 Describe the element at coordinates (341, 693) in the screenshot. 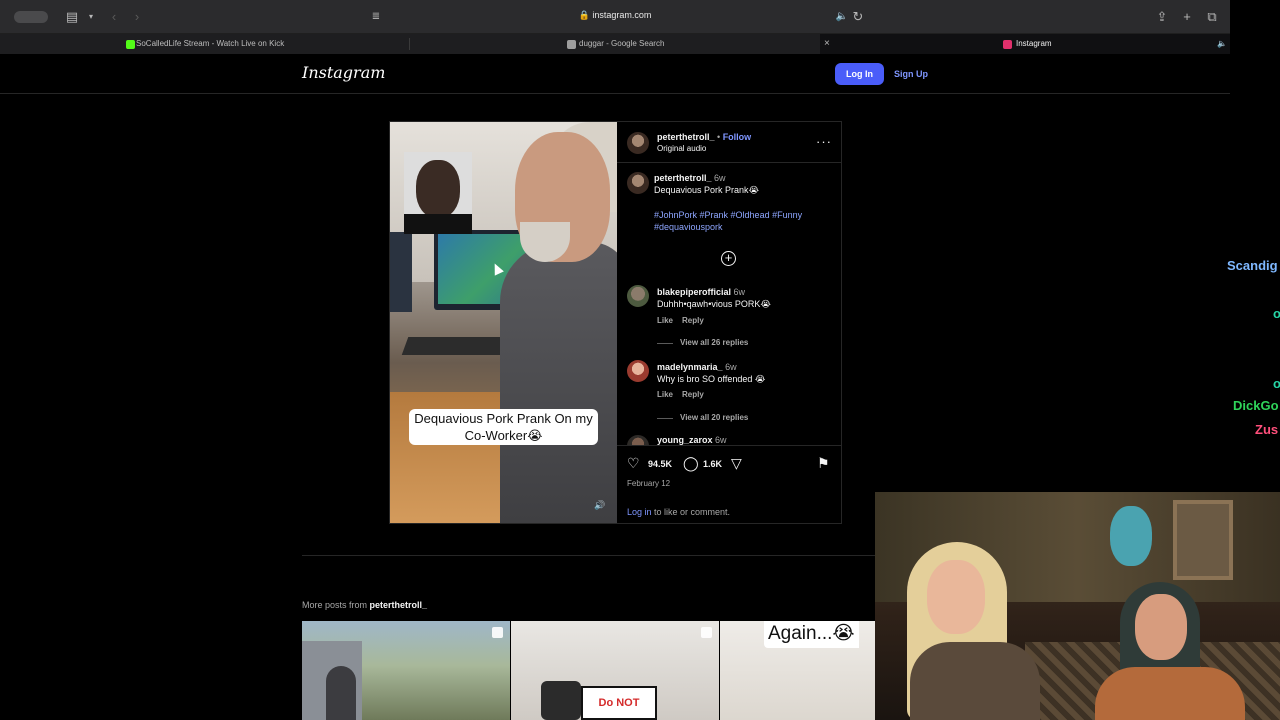

I see `thumb-person` at that location.